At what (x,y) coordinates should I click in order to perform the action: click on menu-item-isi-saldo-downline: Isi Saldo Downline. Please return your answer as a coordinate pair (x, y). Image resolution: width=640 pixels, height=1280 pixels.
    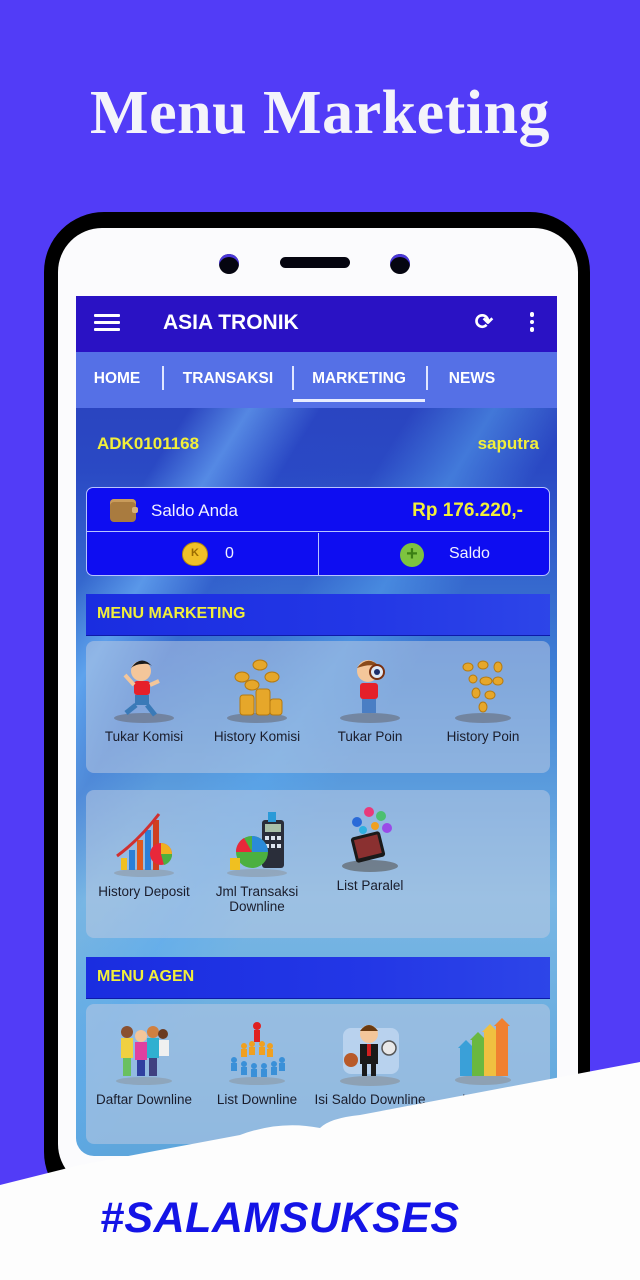
    Looking at the image, I should click on (370, 1062).